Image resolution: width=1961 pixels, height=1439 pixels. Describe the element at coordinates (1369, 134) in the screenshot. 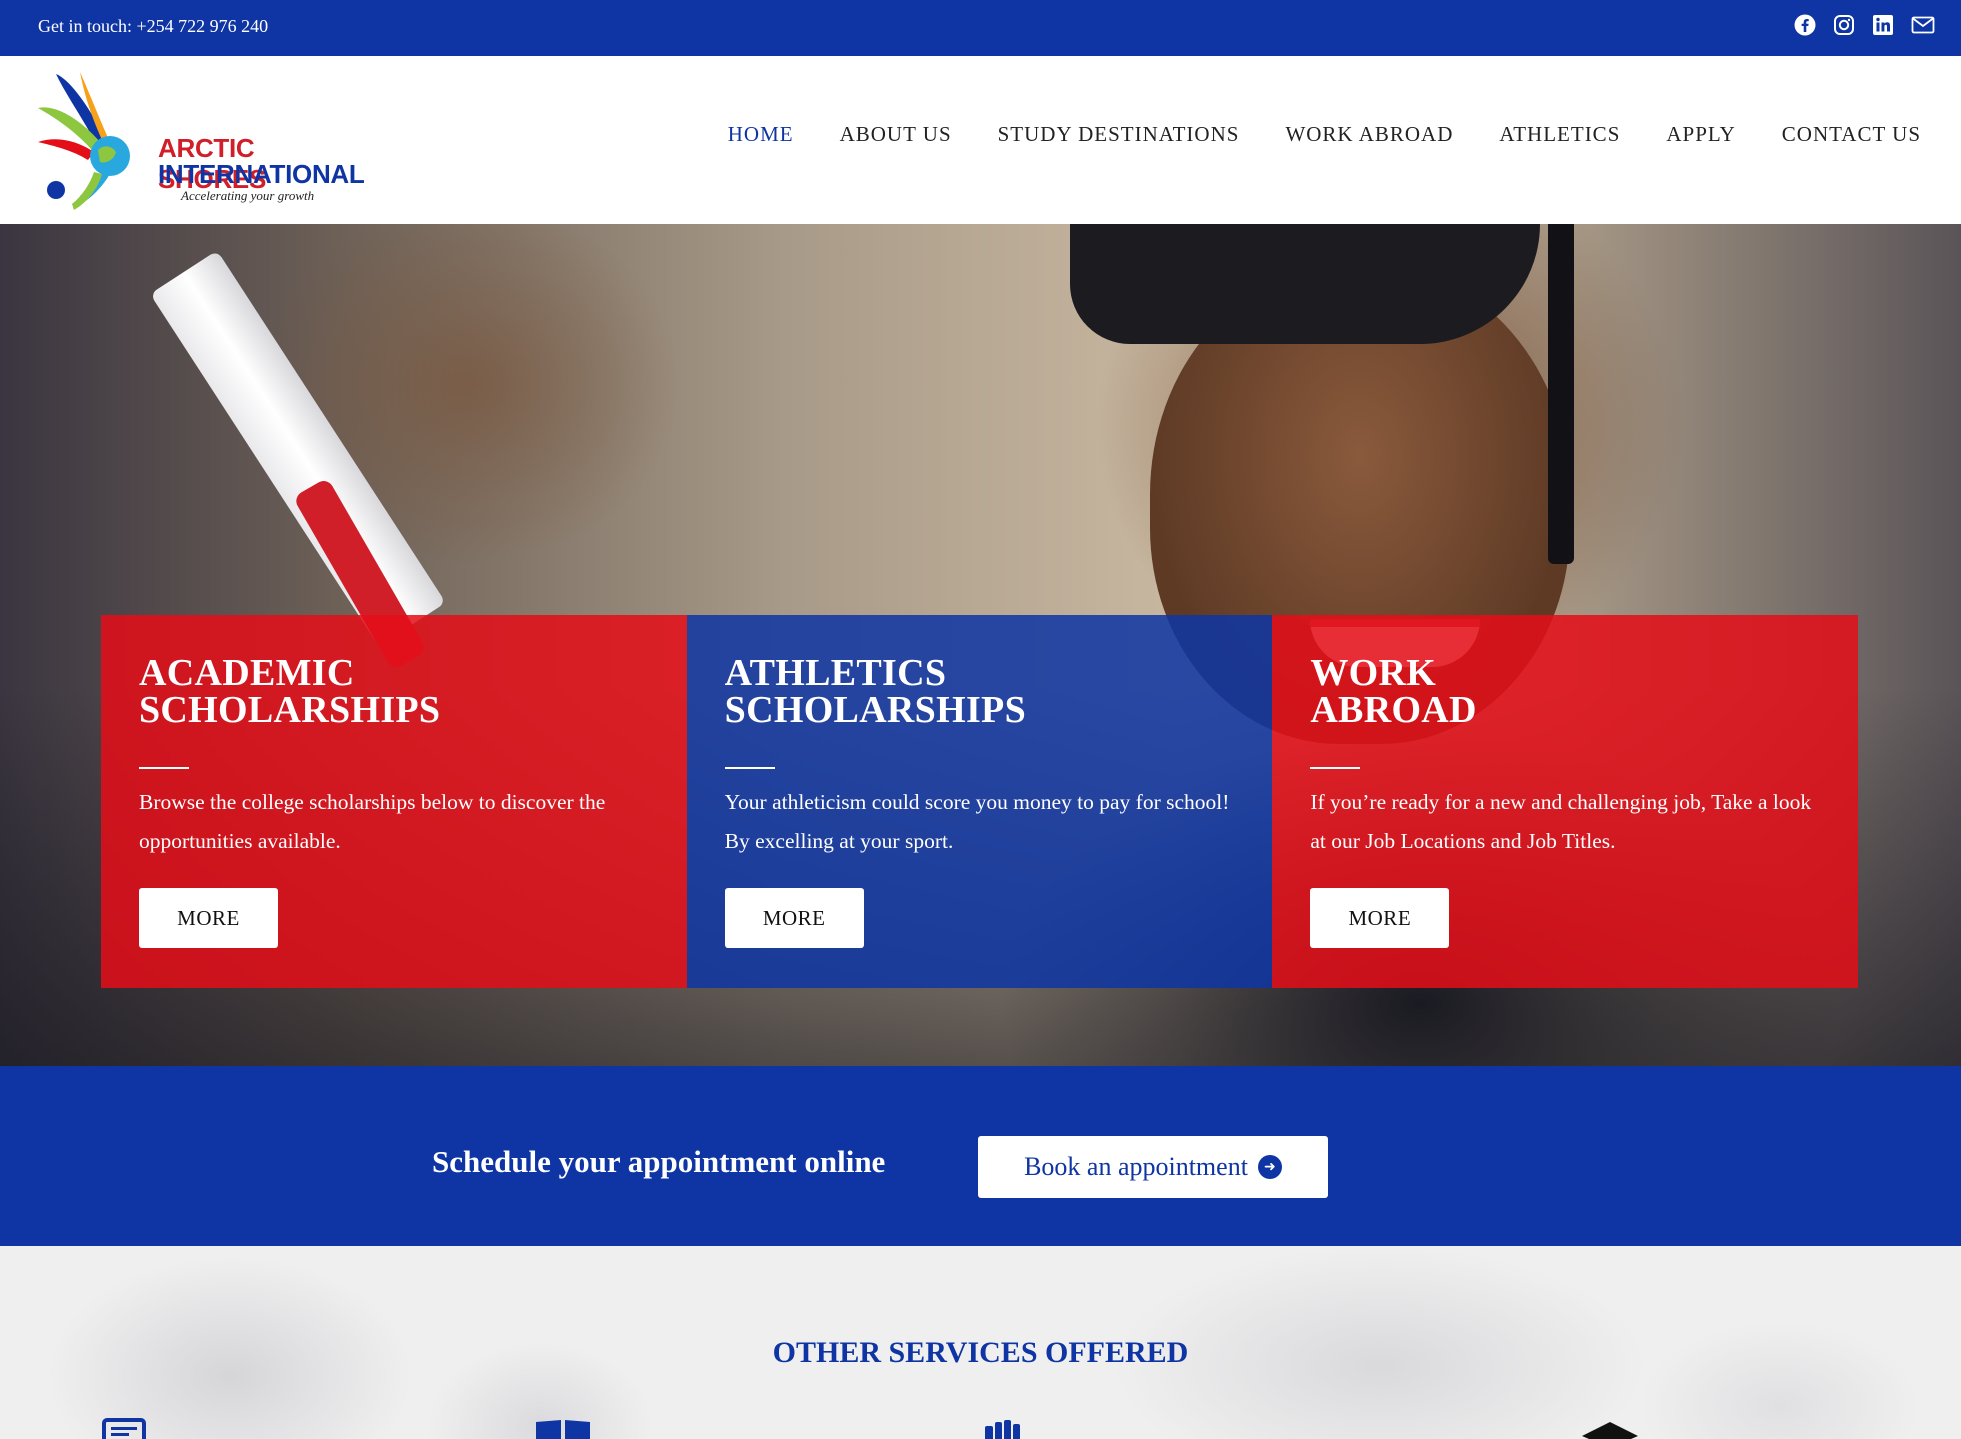

I see `nav-work-abroad: WORK ABROAD` at that location.